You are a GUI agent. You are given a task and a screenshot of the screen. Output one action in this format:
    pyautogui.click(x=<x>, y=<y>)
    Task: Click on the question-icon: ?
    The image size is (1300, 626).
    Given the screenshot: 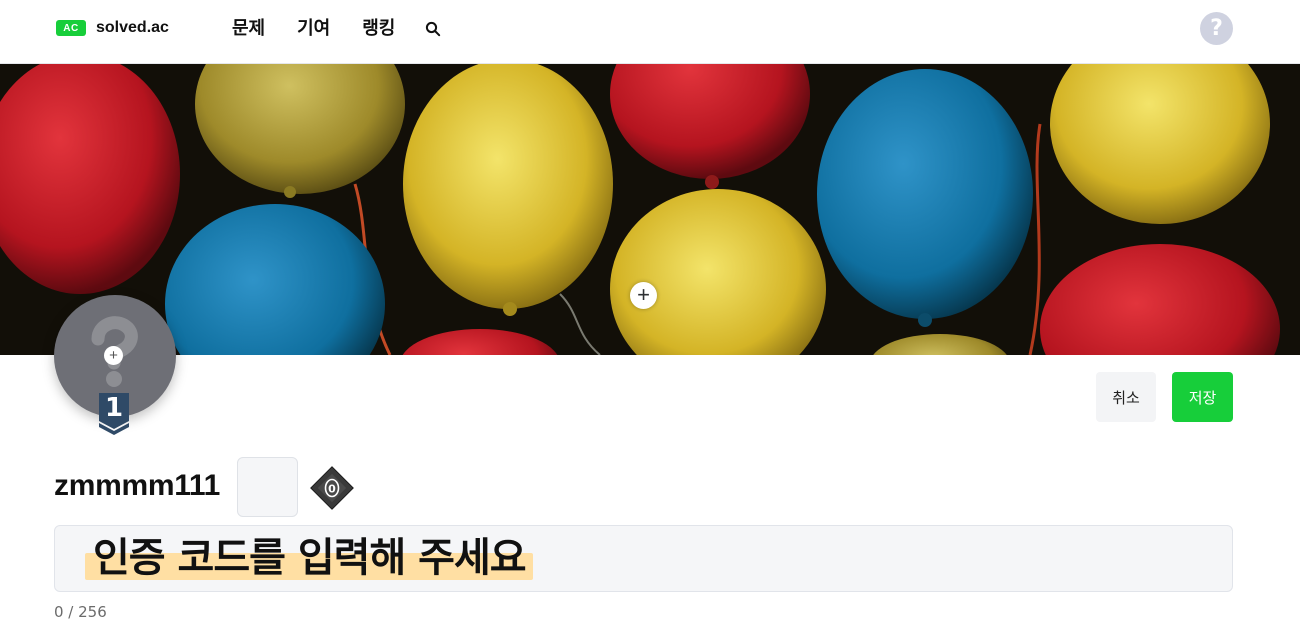 What is the action you would take?
    pyautogui.click(x=1216, y=28)
    